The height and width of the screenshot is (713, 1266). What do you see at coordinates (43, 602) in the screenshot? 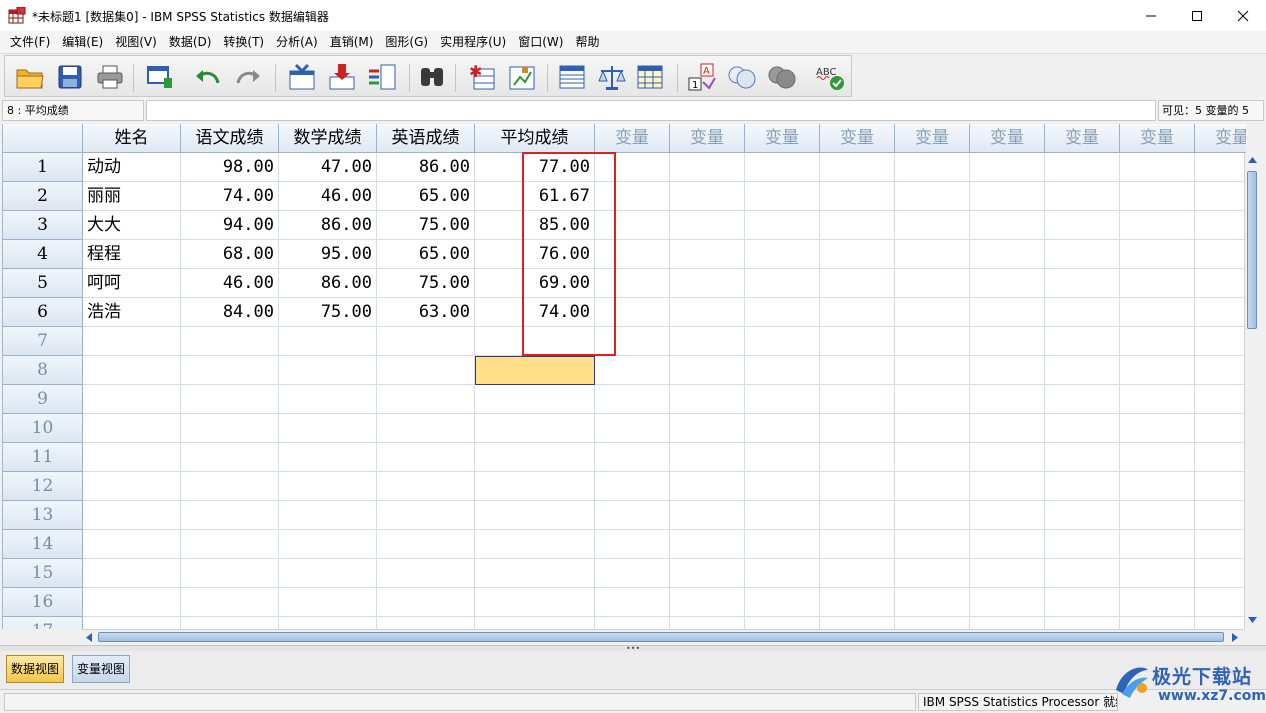
I see `row-number: 16` at bounding box center [43, 602].